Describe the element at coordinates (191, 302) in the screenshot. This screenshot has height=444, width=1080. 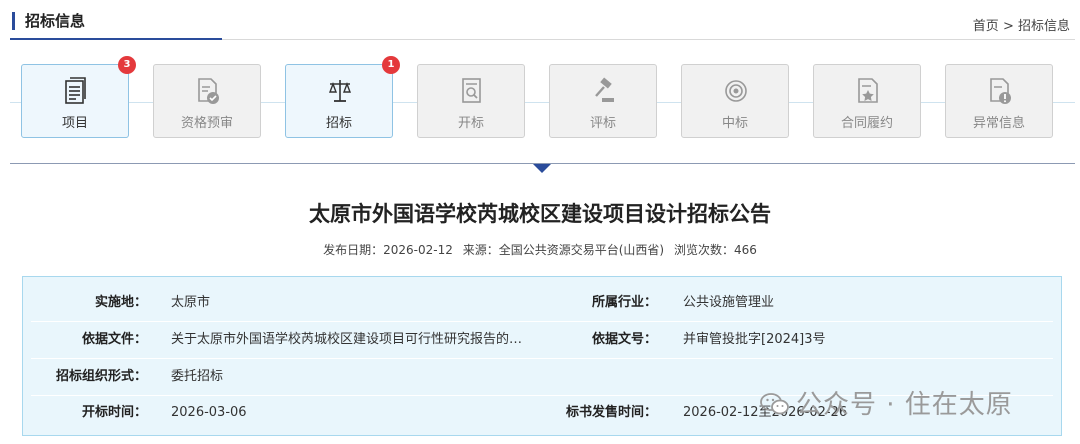
I see `location-value: 太原市` at that location.